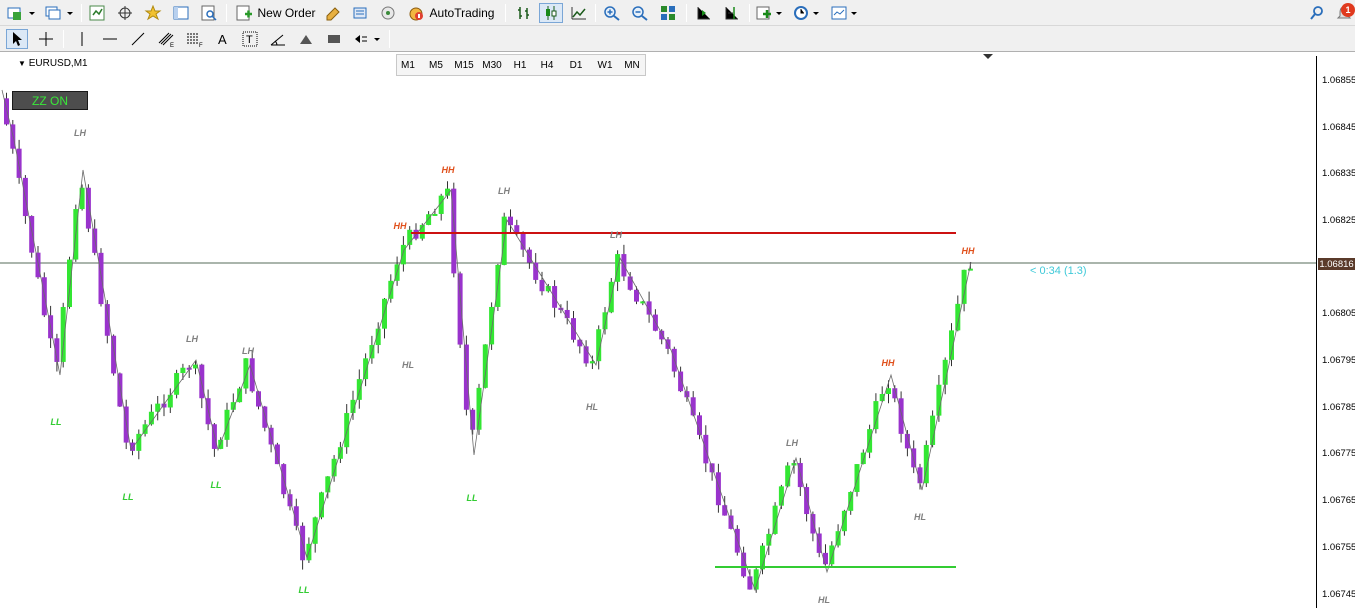 This screenshot has width=1355, height=608. I want to click on trendline-button, so click(138, 39).